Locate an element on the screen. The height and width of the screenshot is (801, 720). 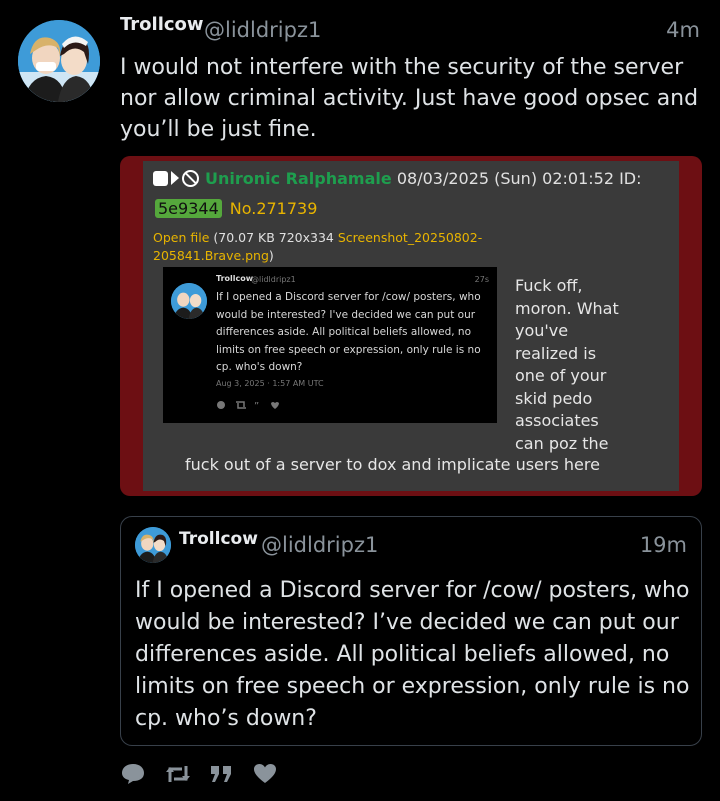
quote-avatar is located at coordinates (153, 545).